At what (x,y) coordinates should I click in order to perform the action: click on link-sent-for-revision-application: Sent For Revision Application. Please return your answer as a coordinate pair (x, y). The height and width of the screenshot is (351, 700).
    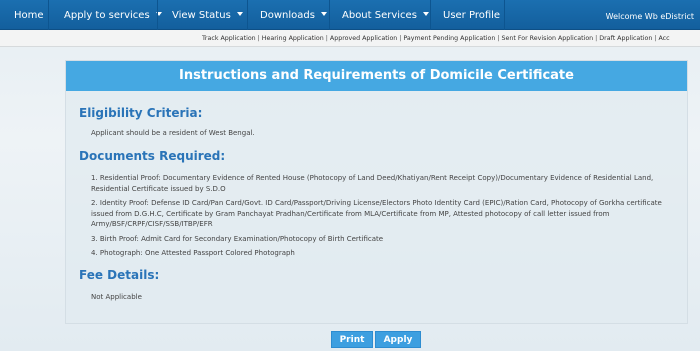
    Looking at the image, I should click on (547, 38).